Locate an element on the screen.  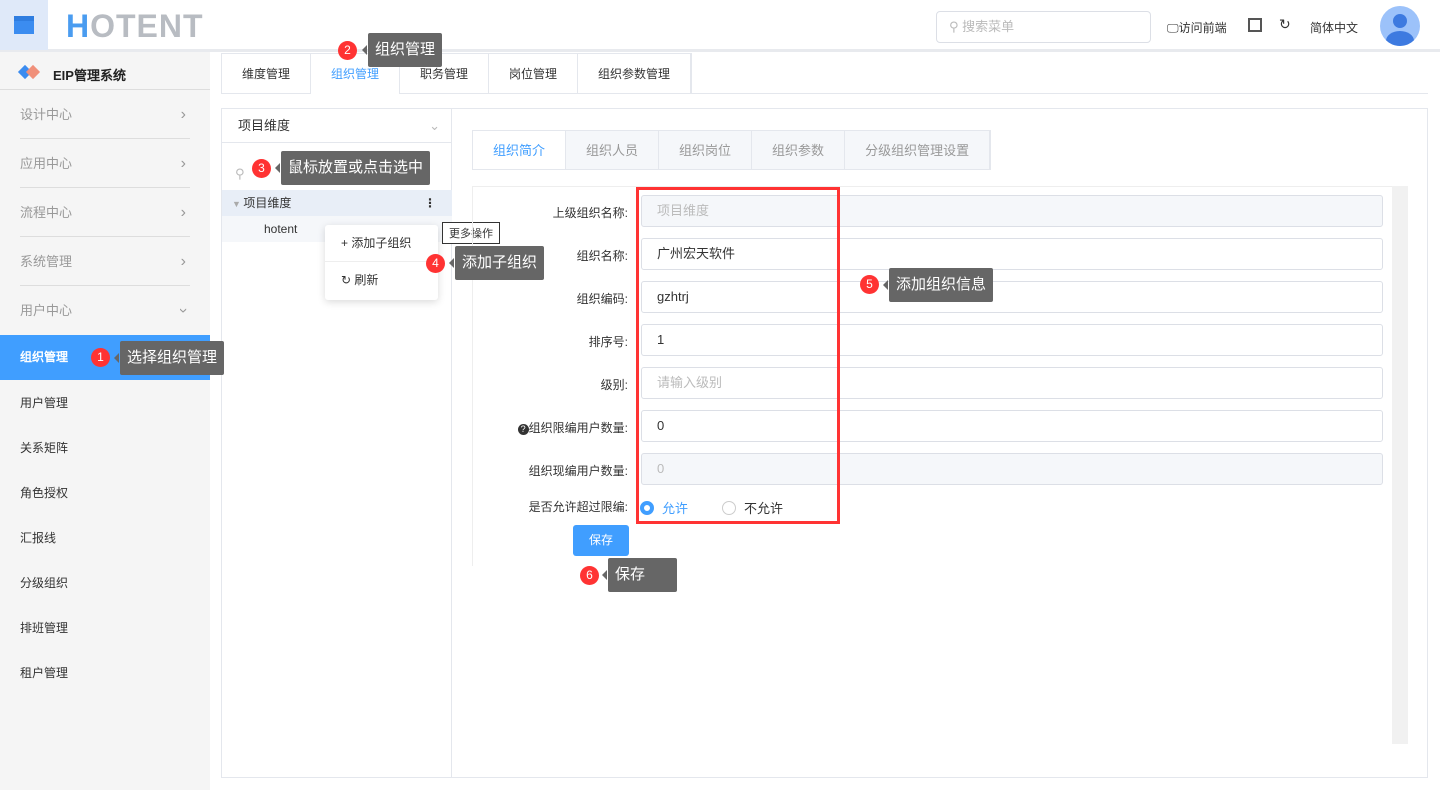
sidebar-group-app: 应用中心 › is located at coordinates (105, 163).